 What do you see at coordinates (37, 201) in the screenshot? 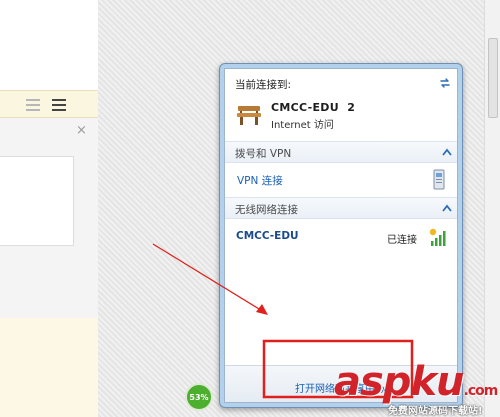
I see `document-content-box` at bounding box center [37, 201].